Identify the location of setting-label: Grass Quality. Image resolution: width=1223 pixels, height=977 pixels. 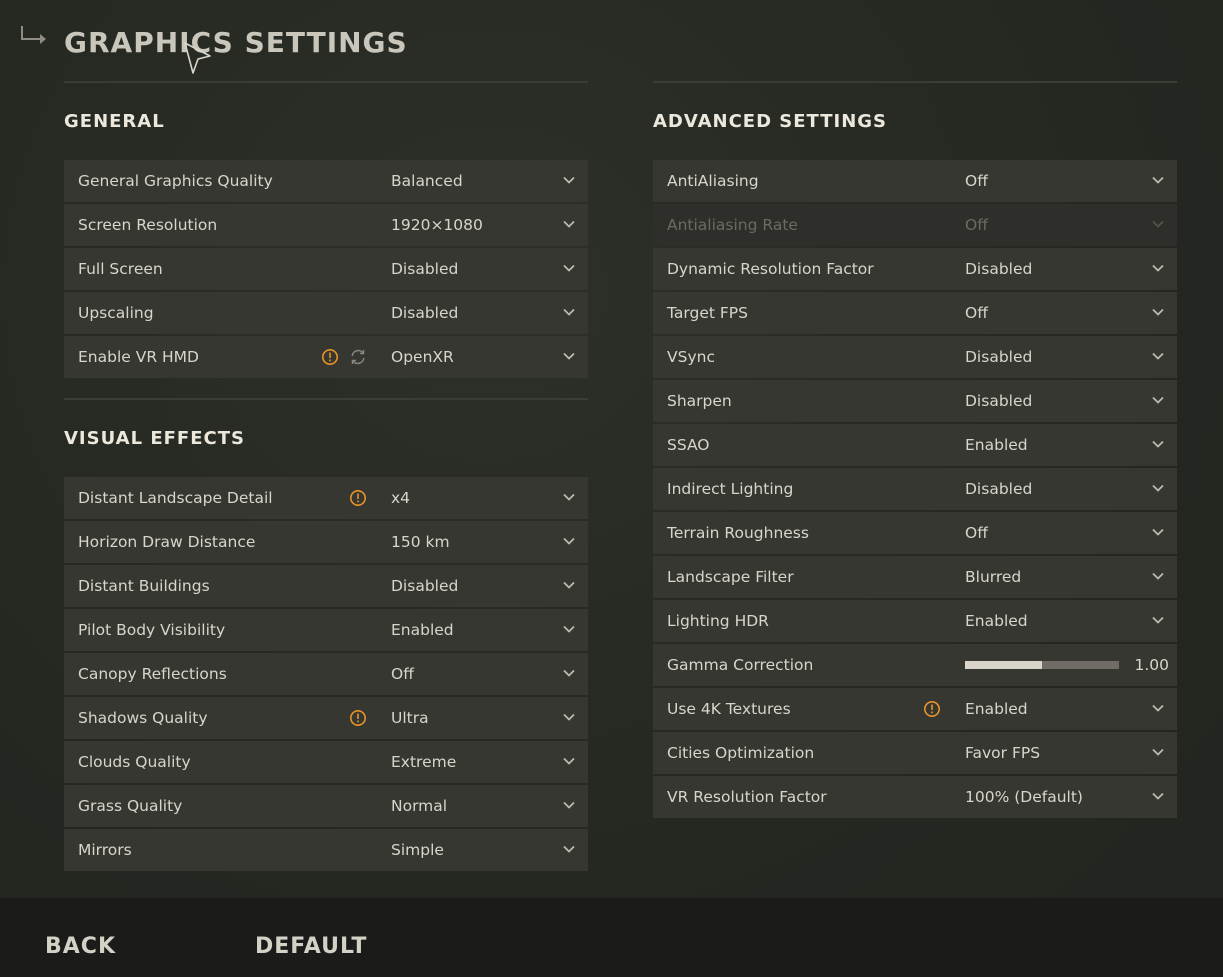
(130, 806).